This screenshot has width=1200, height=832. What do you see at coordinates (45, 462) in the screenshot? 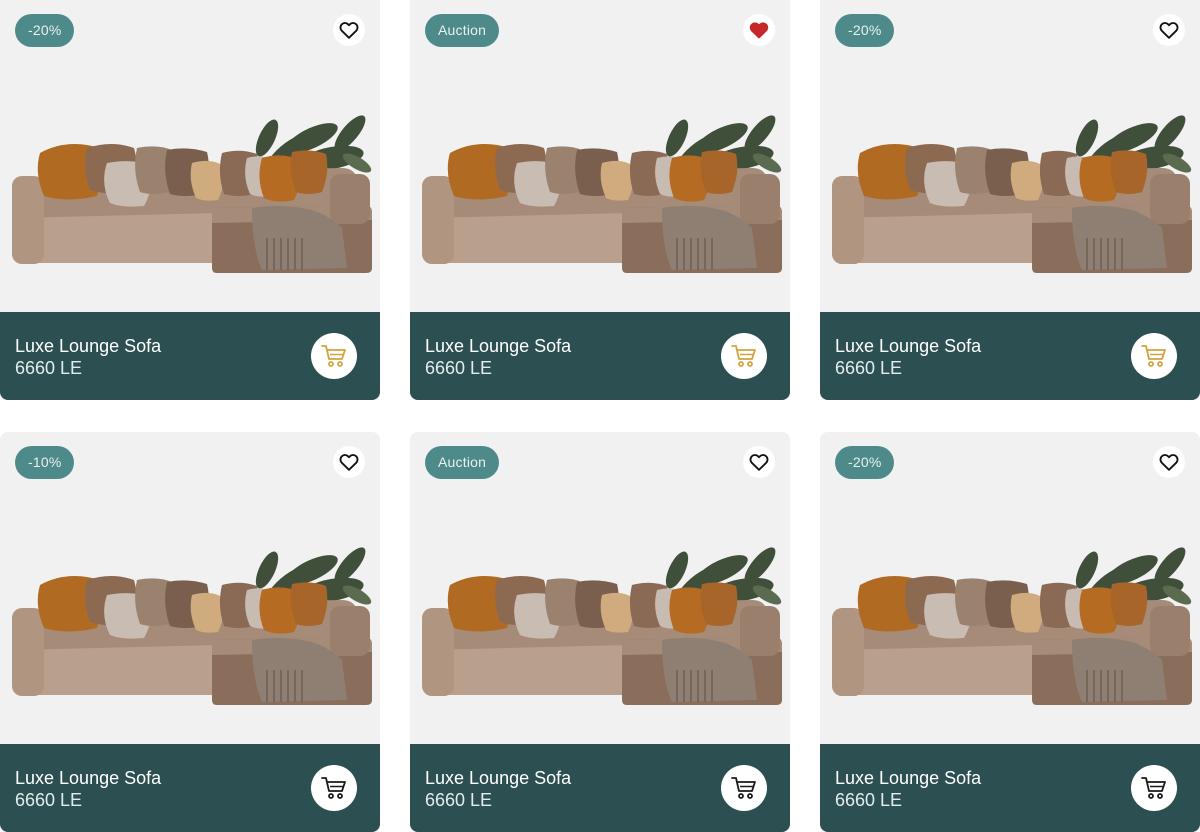
I see `discount-badge: -10%` at bounding box center [45, 462].